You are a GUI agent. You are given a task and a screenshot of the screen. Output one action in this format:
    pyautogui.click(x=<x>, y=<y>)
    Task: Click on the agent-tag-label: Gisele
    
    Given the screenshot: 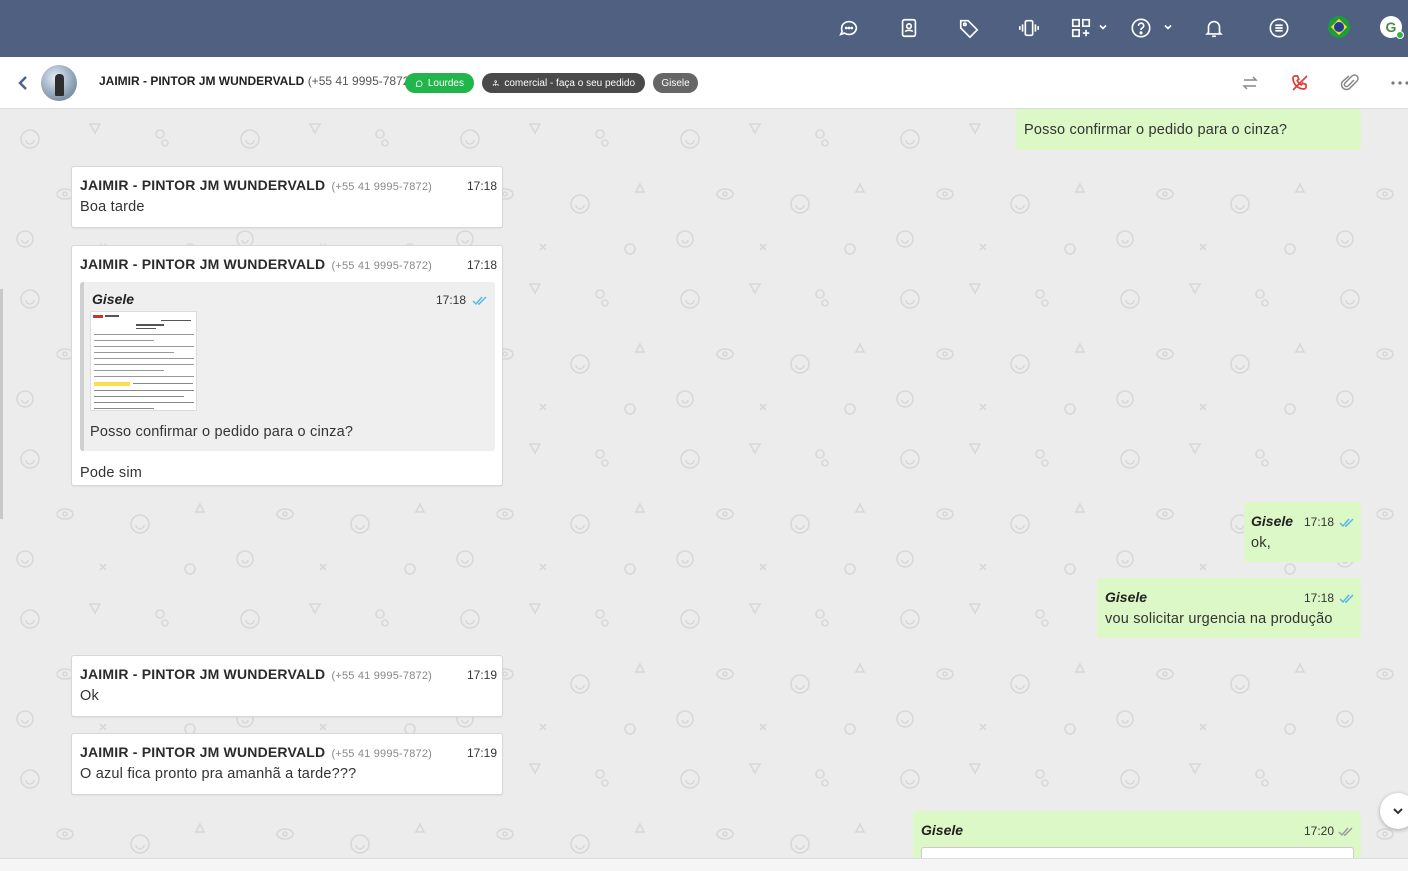 What is the action you would take?
    pyautogui.click(x=675, y=83)
    